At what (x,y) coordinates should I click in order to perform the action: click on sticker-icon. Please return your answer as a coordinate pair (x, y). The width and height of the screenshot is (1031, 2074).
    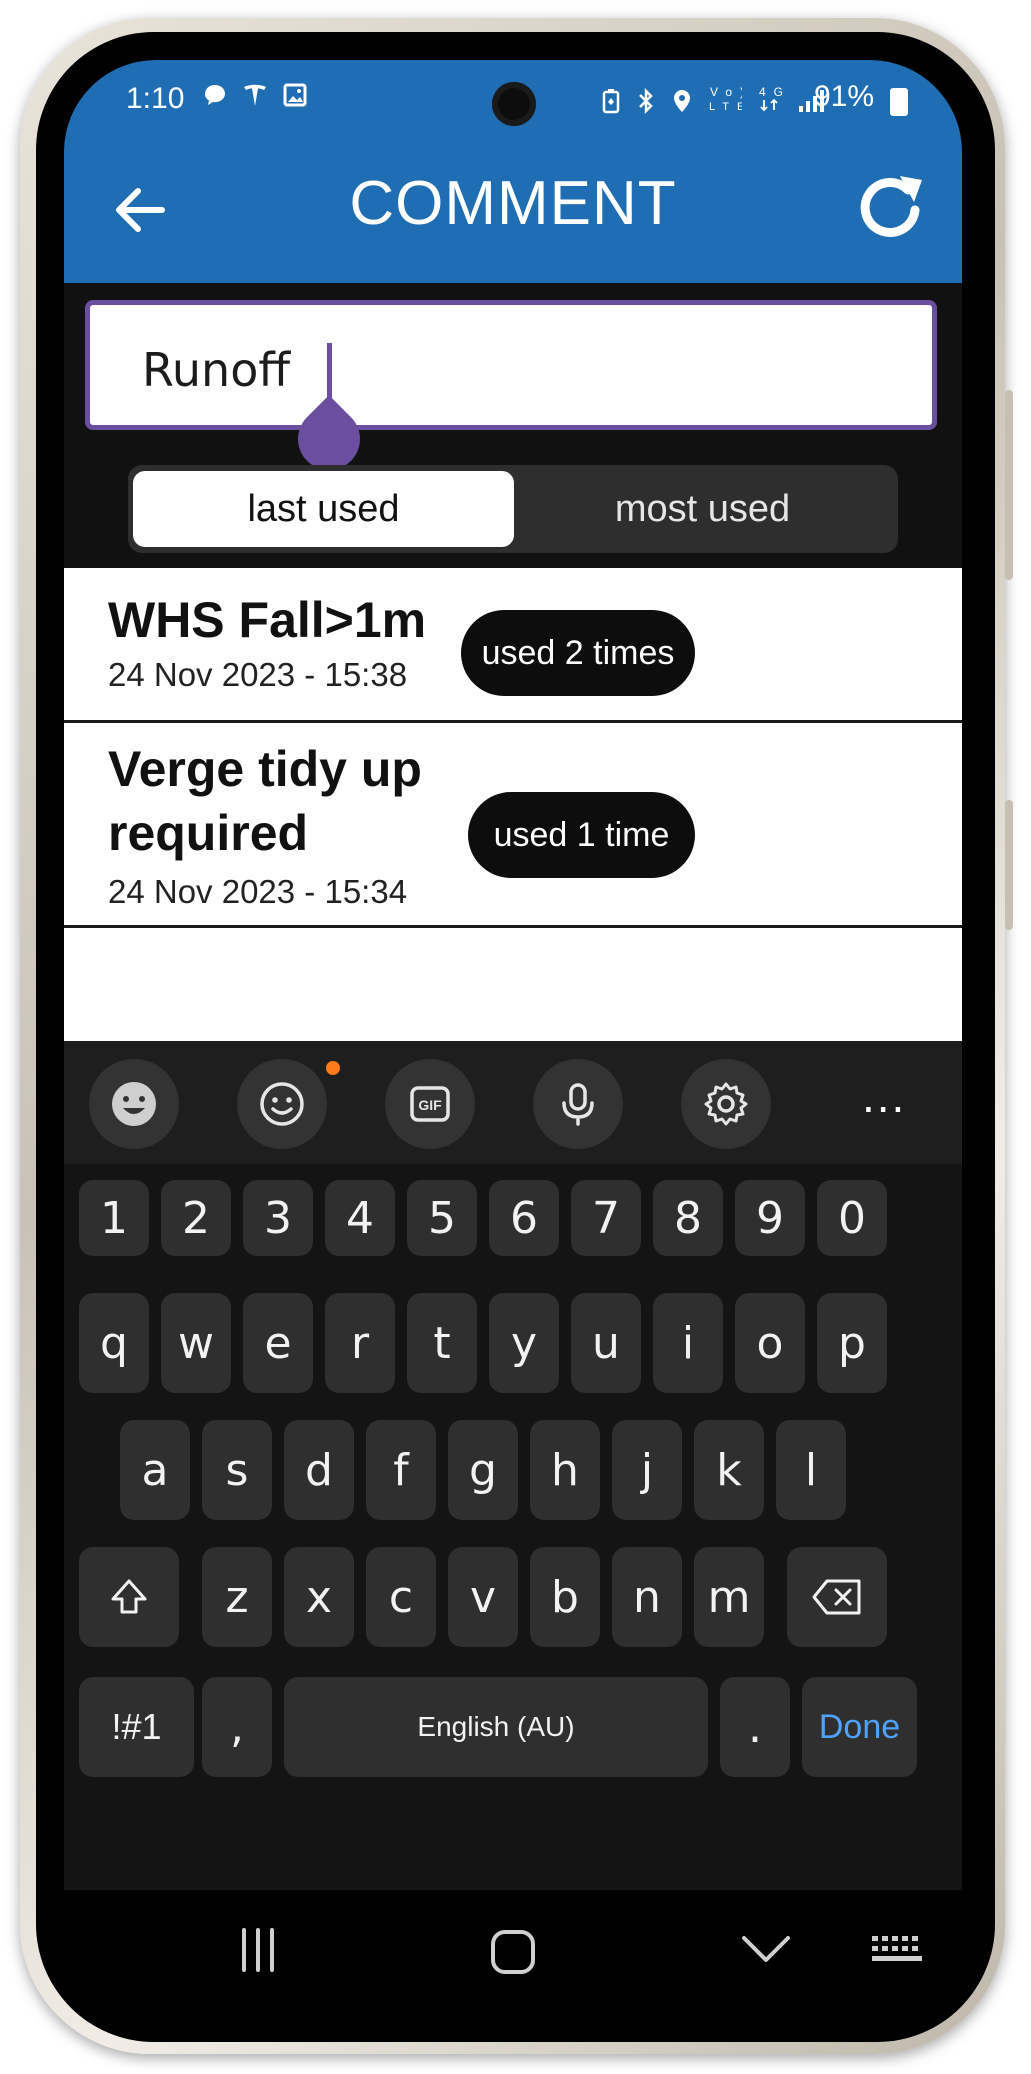
    Looking at the image, I should click on (282, 1104).